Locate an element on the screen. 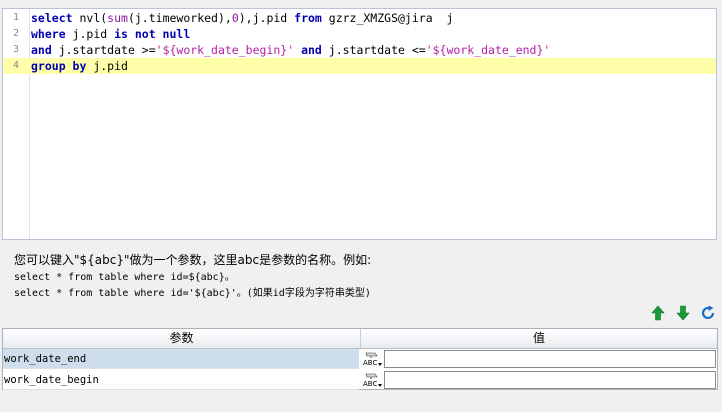 Image resolution: width=722 pixels, height=412 pixels. column-header-value: 值 is located at coordinates (539, 338).